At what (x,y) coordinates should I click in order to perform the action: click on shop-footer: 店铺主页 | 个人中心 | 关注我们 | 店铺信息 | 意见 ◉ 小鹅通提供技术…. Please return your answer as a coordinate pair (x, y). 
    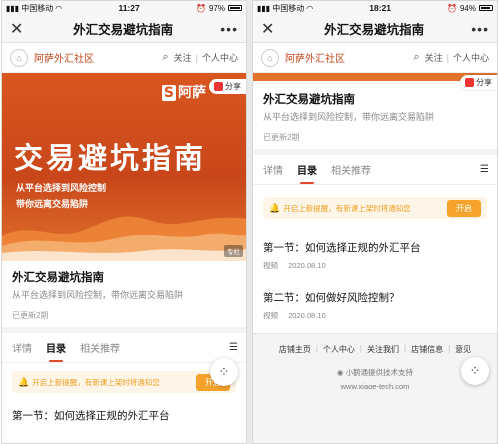
    Looking at the image, I should click on (375, 388).